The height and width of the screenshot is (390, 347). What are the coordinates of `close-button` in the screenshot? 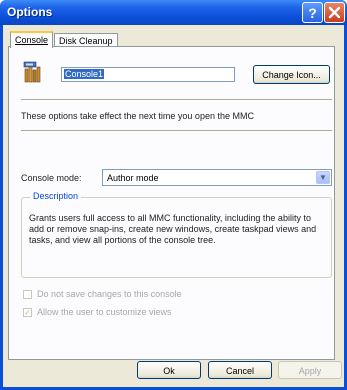 It's located at (334, 12).